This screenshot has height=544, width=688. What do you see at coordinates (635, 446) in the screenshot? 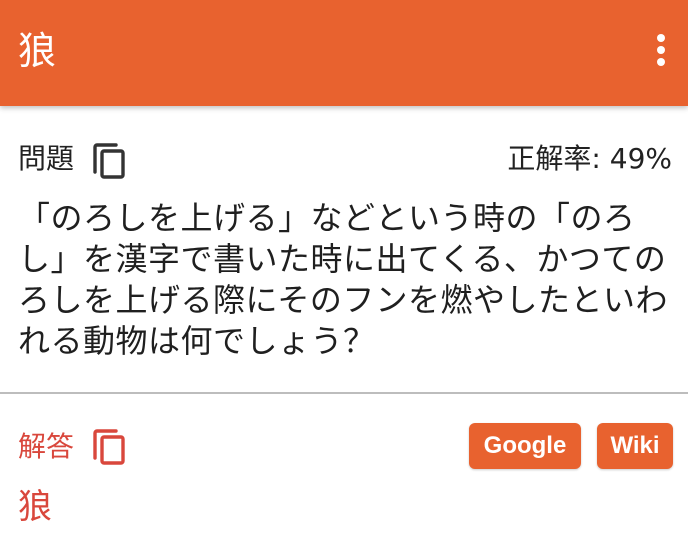
I see `wiki-search-button: Wiki` at bounding box center [635, 446].